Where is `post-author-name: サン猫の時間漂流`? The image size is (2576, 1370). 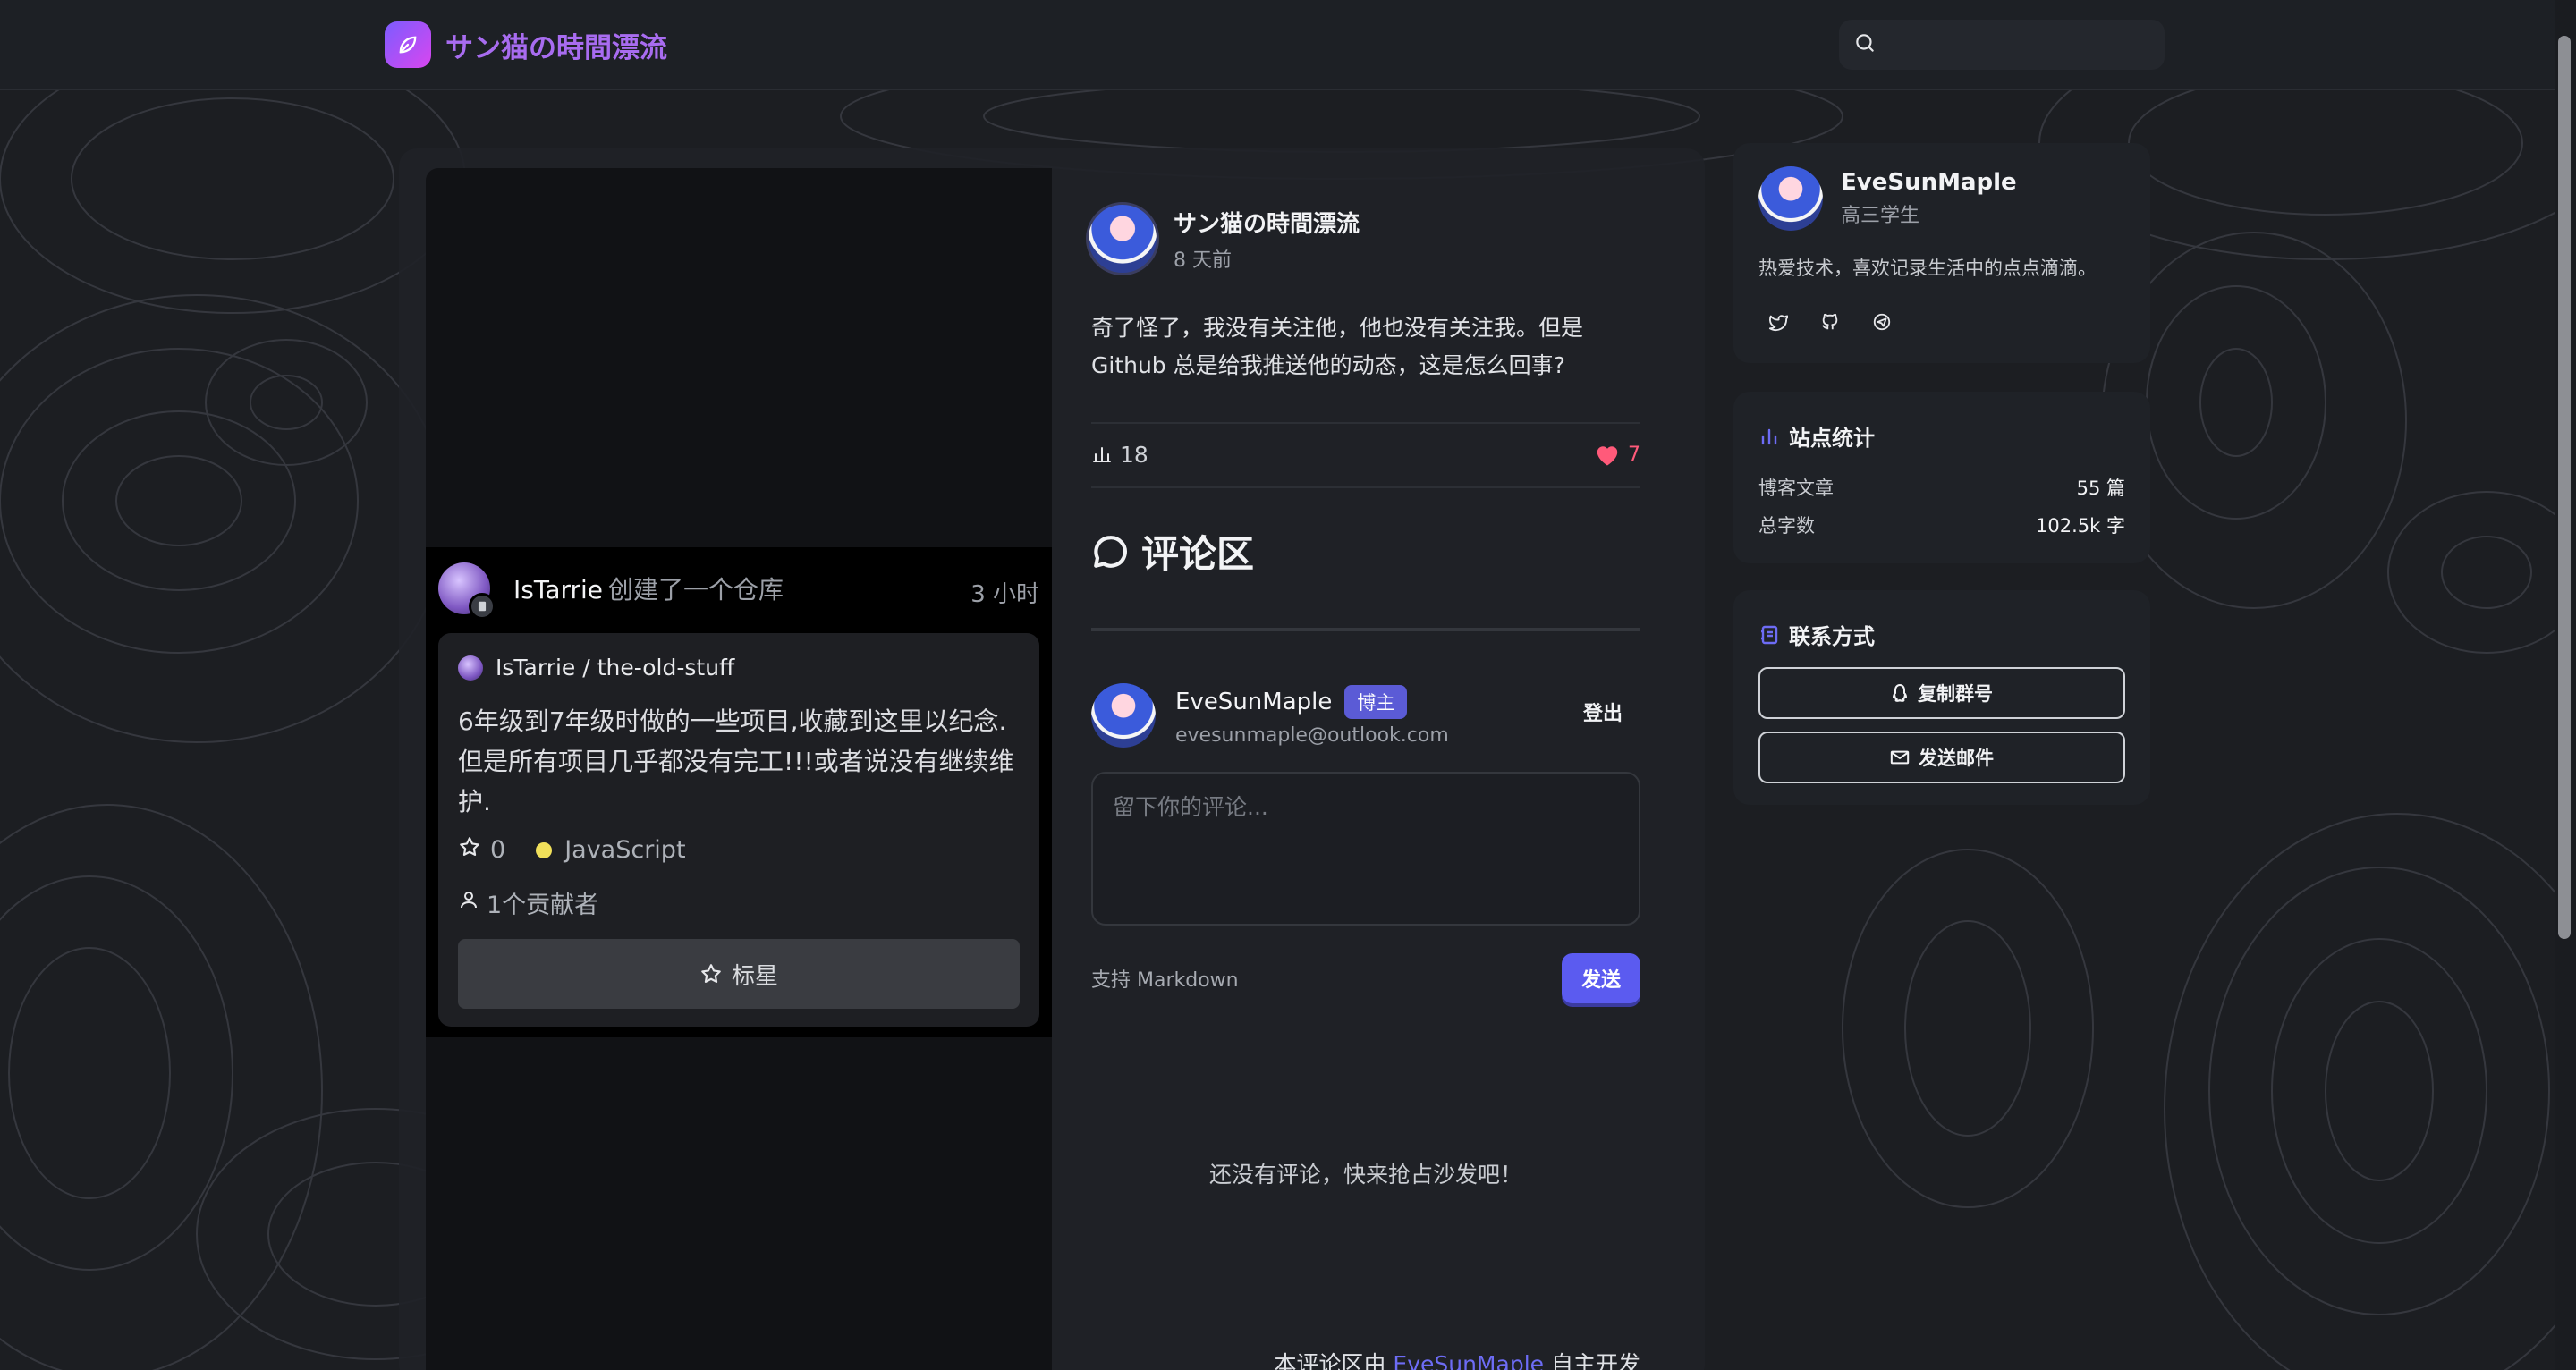 post-author-name: サン猫の時間漂流 is located at coordinates (1267, 222).